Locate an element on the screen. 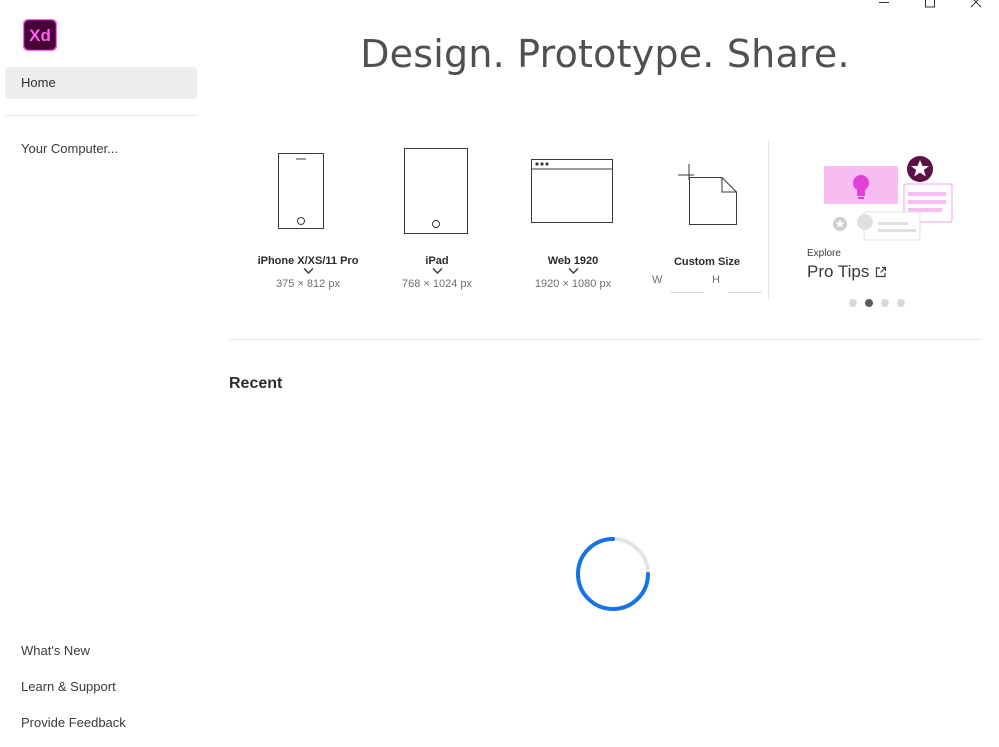  height-label: H is located at coordinates (716, 280).